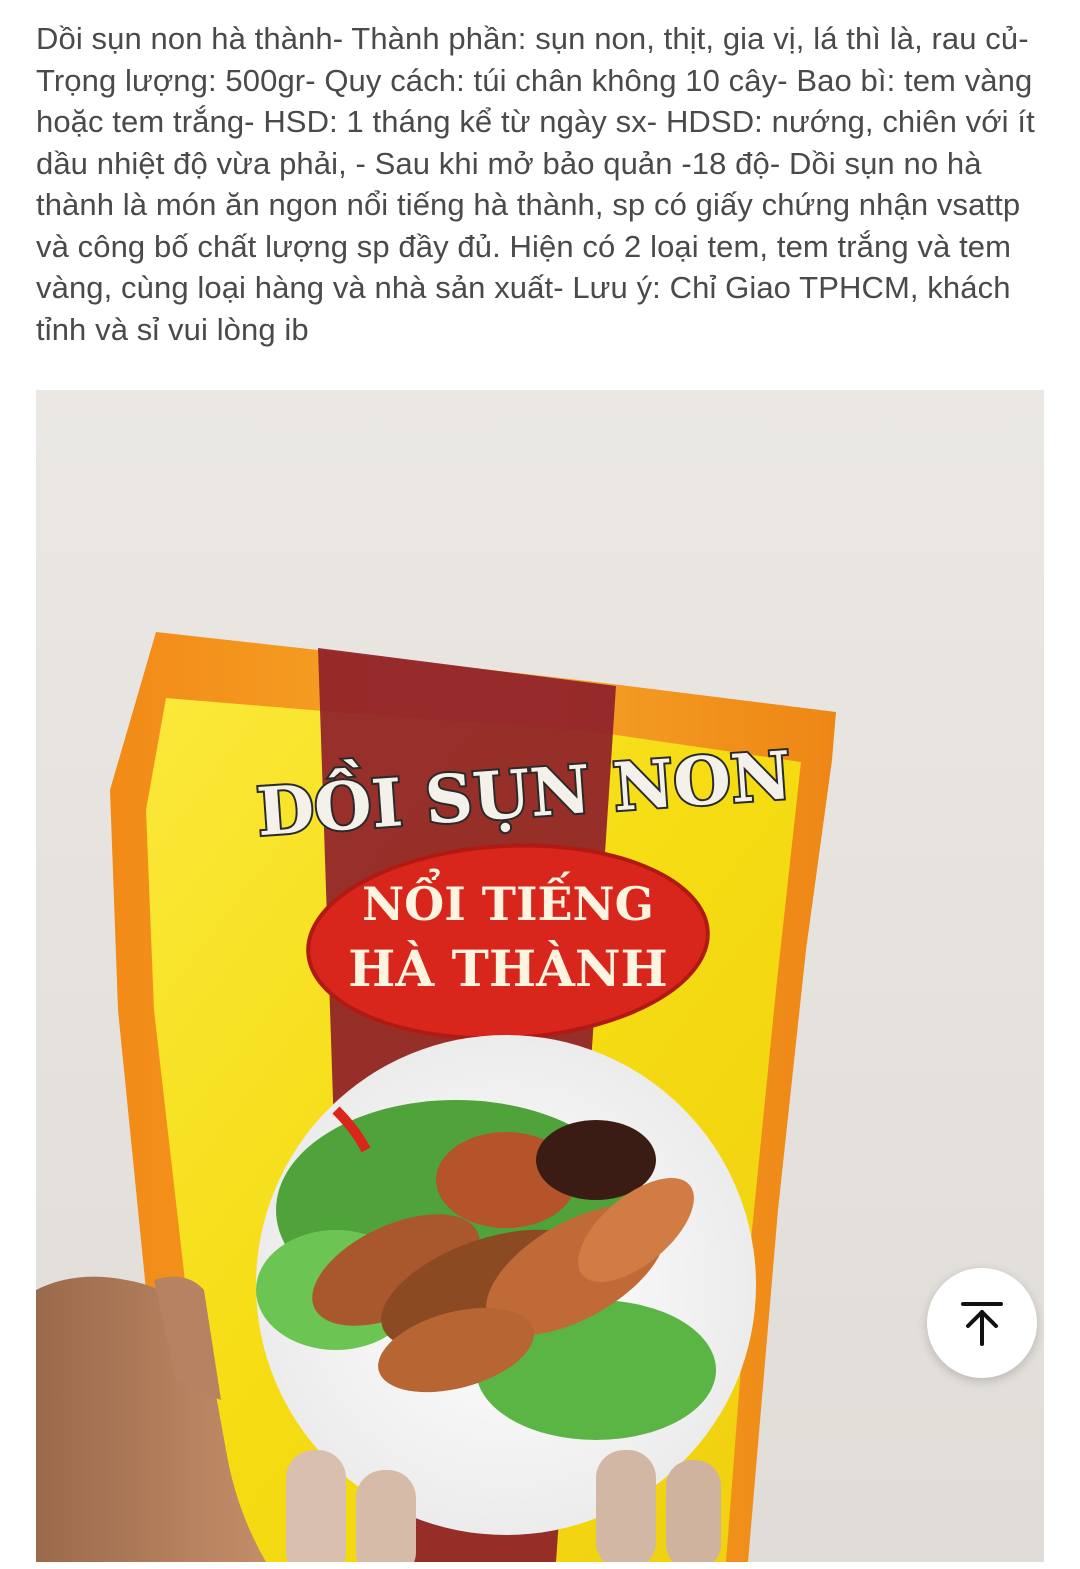 Image resolution: width=1080 pixels, height=1569 pixels. What do you see at coordinates (540, 1565) in the screenshot?
I see `bottom-edge` at bounding box center [540, 1565].